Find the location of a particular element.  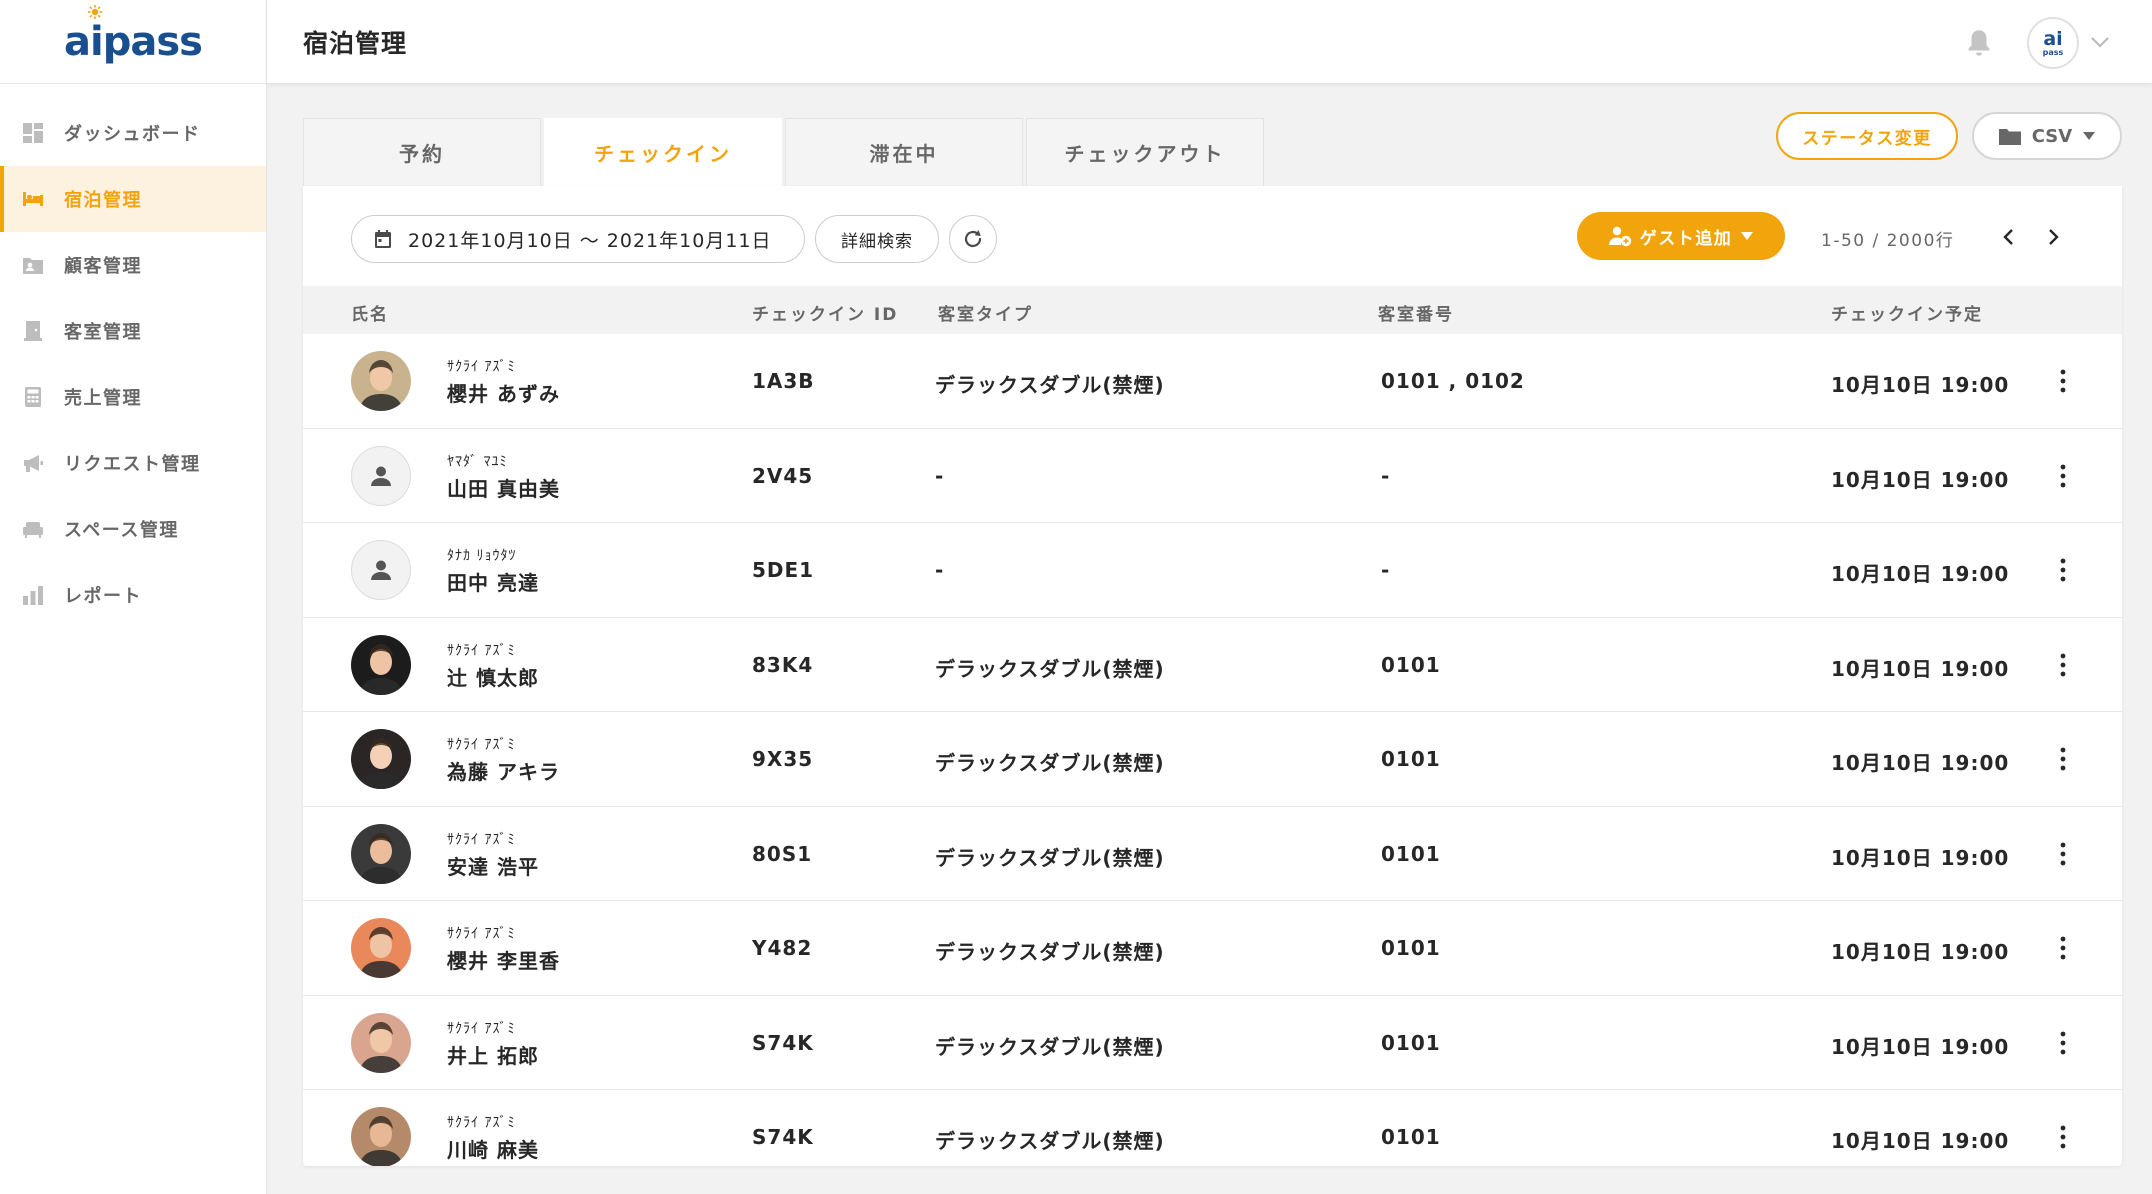

status-change-button: ステータス変更 is located at coordinates (1867, 136).